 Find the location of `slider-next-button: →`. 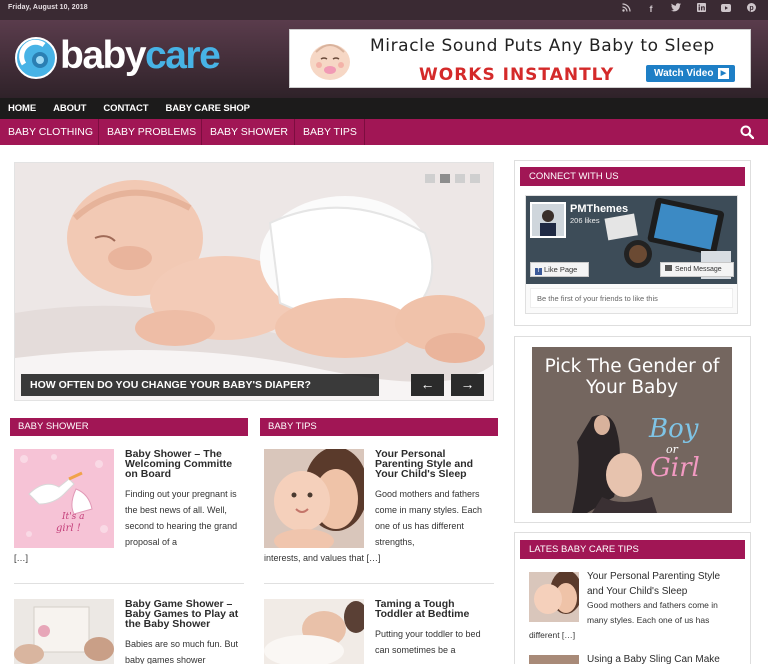

slider-next-button: → is located at coordinates (467, 385).